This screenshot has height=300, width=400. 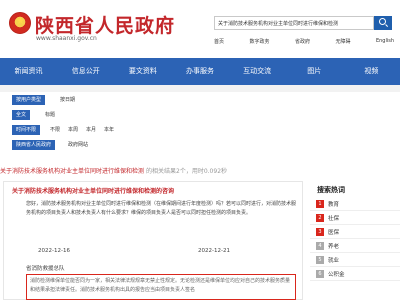 What do you see at coordinates (257, 71) in the screenshot?
I see `nav-item-interaction: 互动交流` at bounding box center [257, 71].